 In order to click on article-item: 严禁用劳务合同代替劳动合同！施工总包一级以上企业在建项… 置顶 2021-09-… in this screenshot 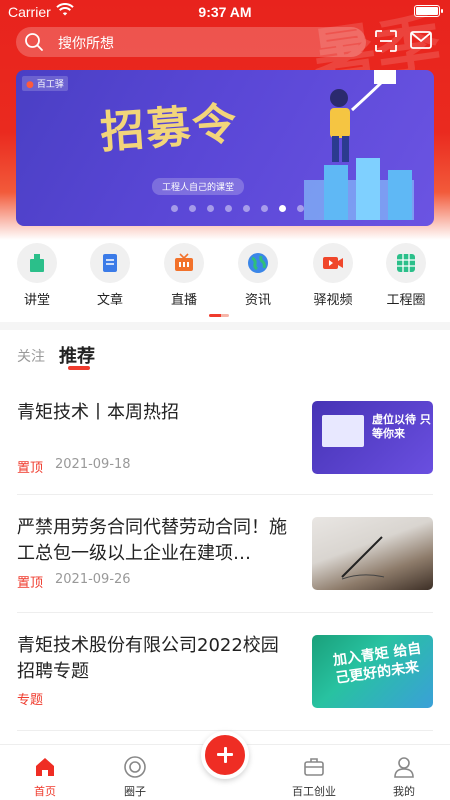, I will do `click(225, 553)`.